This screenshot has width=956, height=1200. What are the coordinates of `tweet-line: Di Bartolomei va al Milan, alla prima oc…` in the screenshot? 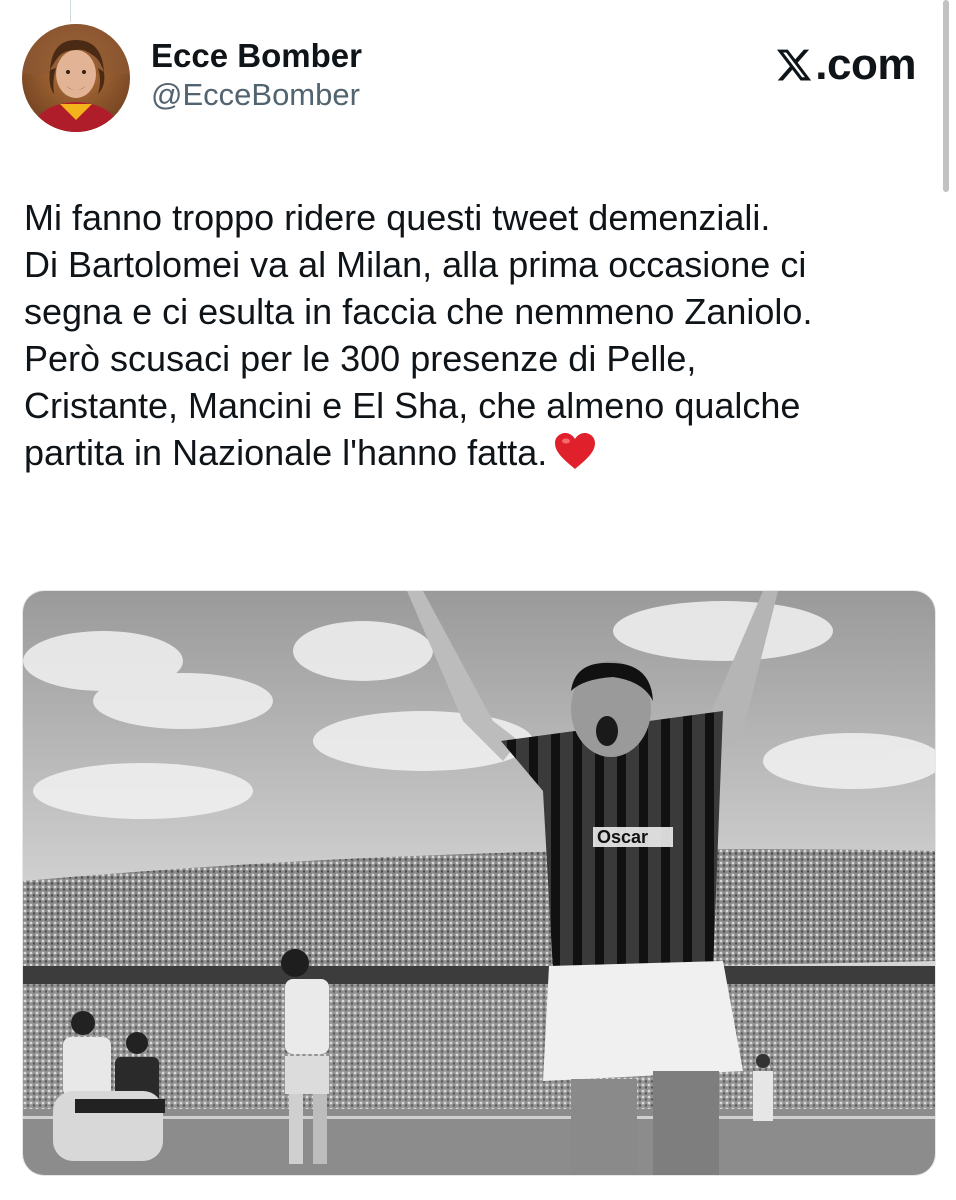 It's located at (415, 264).